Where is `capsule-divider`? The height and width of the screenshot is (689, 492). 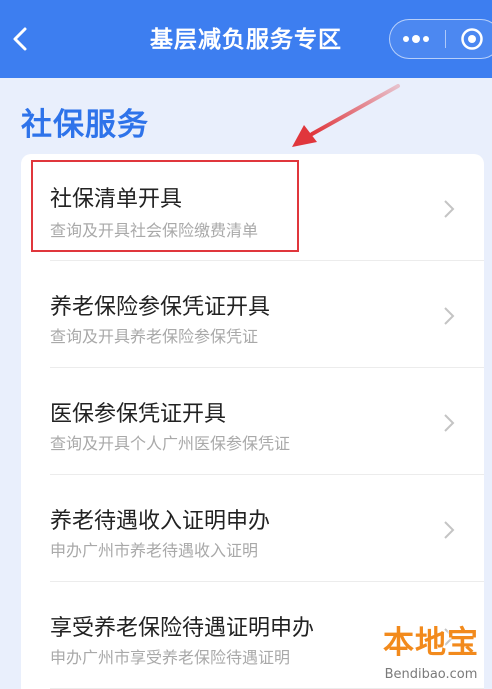
capsule-divider is located at coordinates (445, 39).